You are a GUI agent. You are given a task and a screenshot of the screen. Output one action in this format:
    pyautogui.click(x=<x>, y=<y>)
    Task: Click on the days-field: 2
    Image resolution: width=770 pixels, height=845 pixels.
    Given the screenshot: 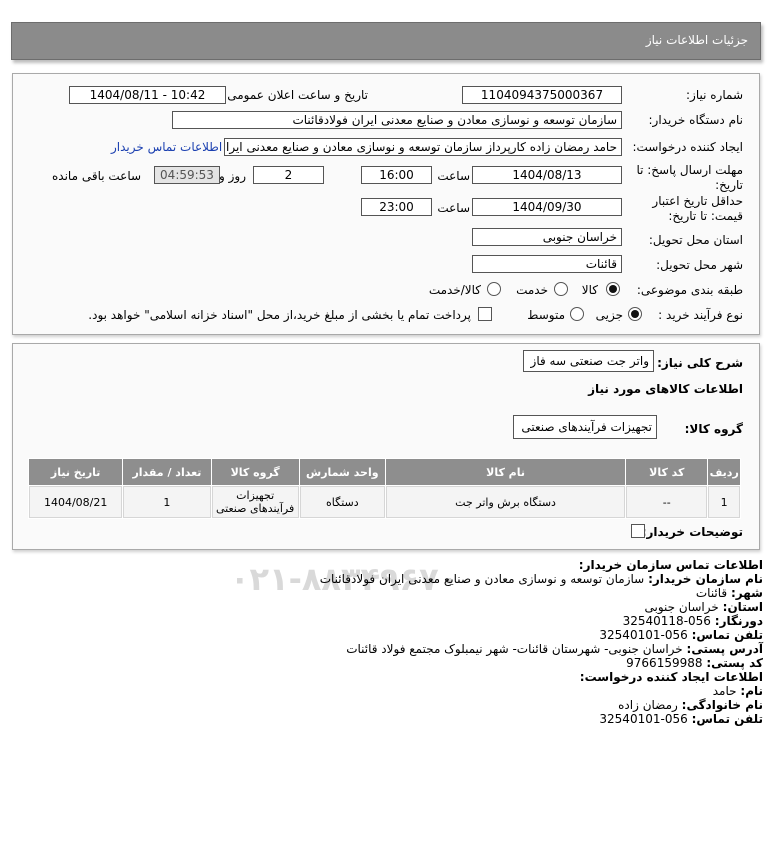 What is the action you would take?
    pyautogui.click(x=288, y=175)
    